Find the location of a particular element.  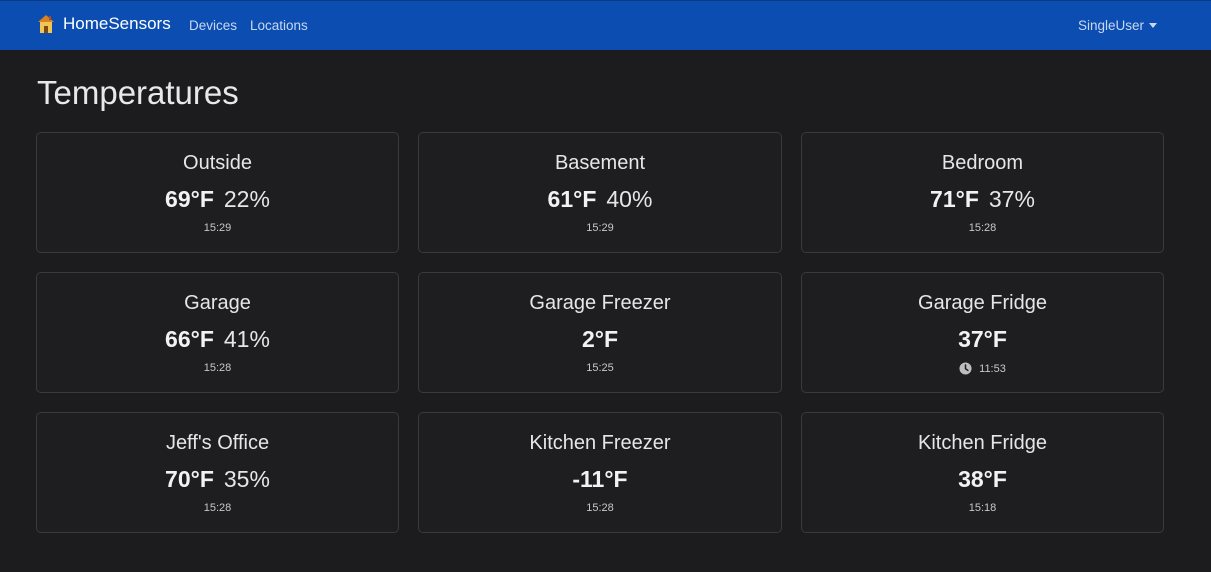

sensor-name: Outside is located at coordinates (217, 163).